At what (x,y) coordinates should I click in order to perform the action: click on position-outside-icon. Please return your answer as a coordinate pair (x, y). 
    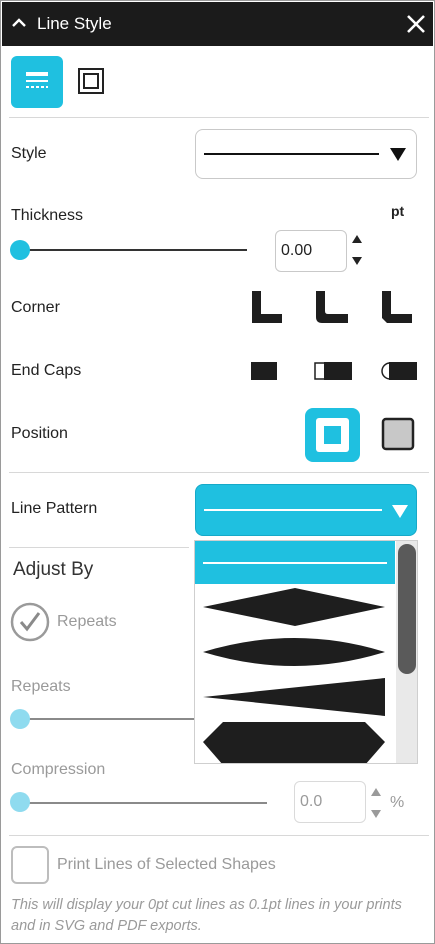
    Looking at the image, I should click on (398, 434).